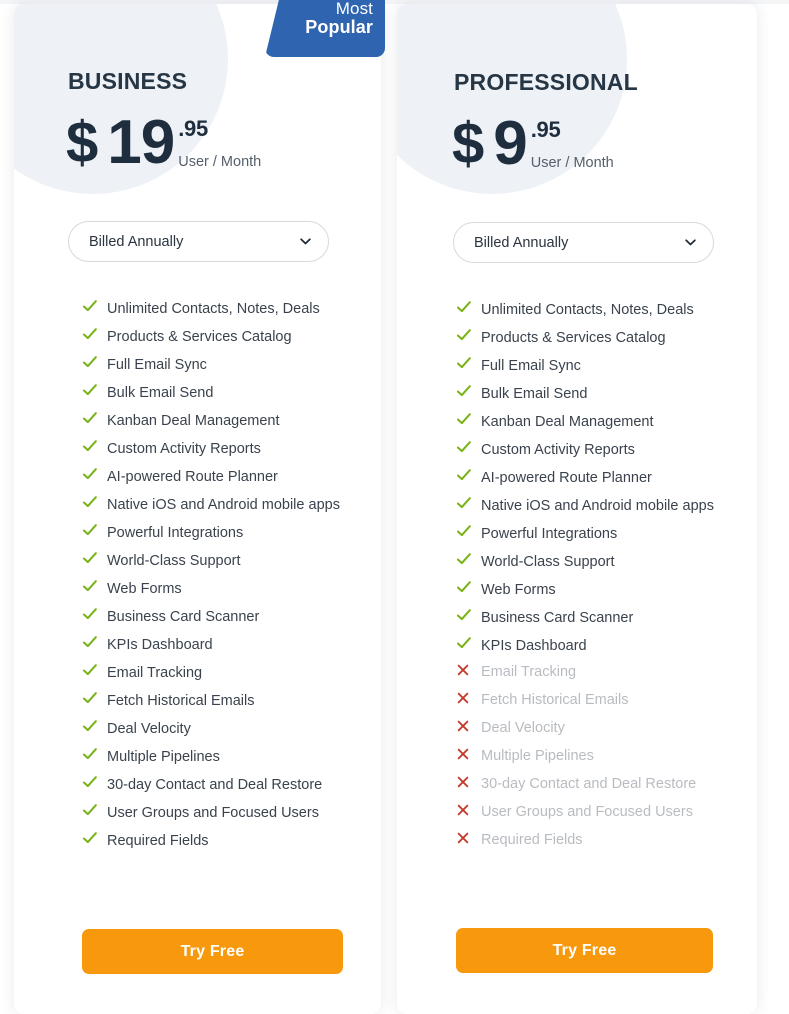 The width and height of the screenshot is (789, 1014). I want to click on plan-price-business: $ 19 .95 User / Month, so click(163, 143).